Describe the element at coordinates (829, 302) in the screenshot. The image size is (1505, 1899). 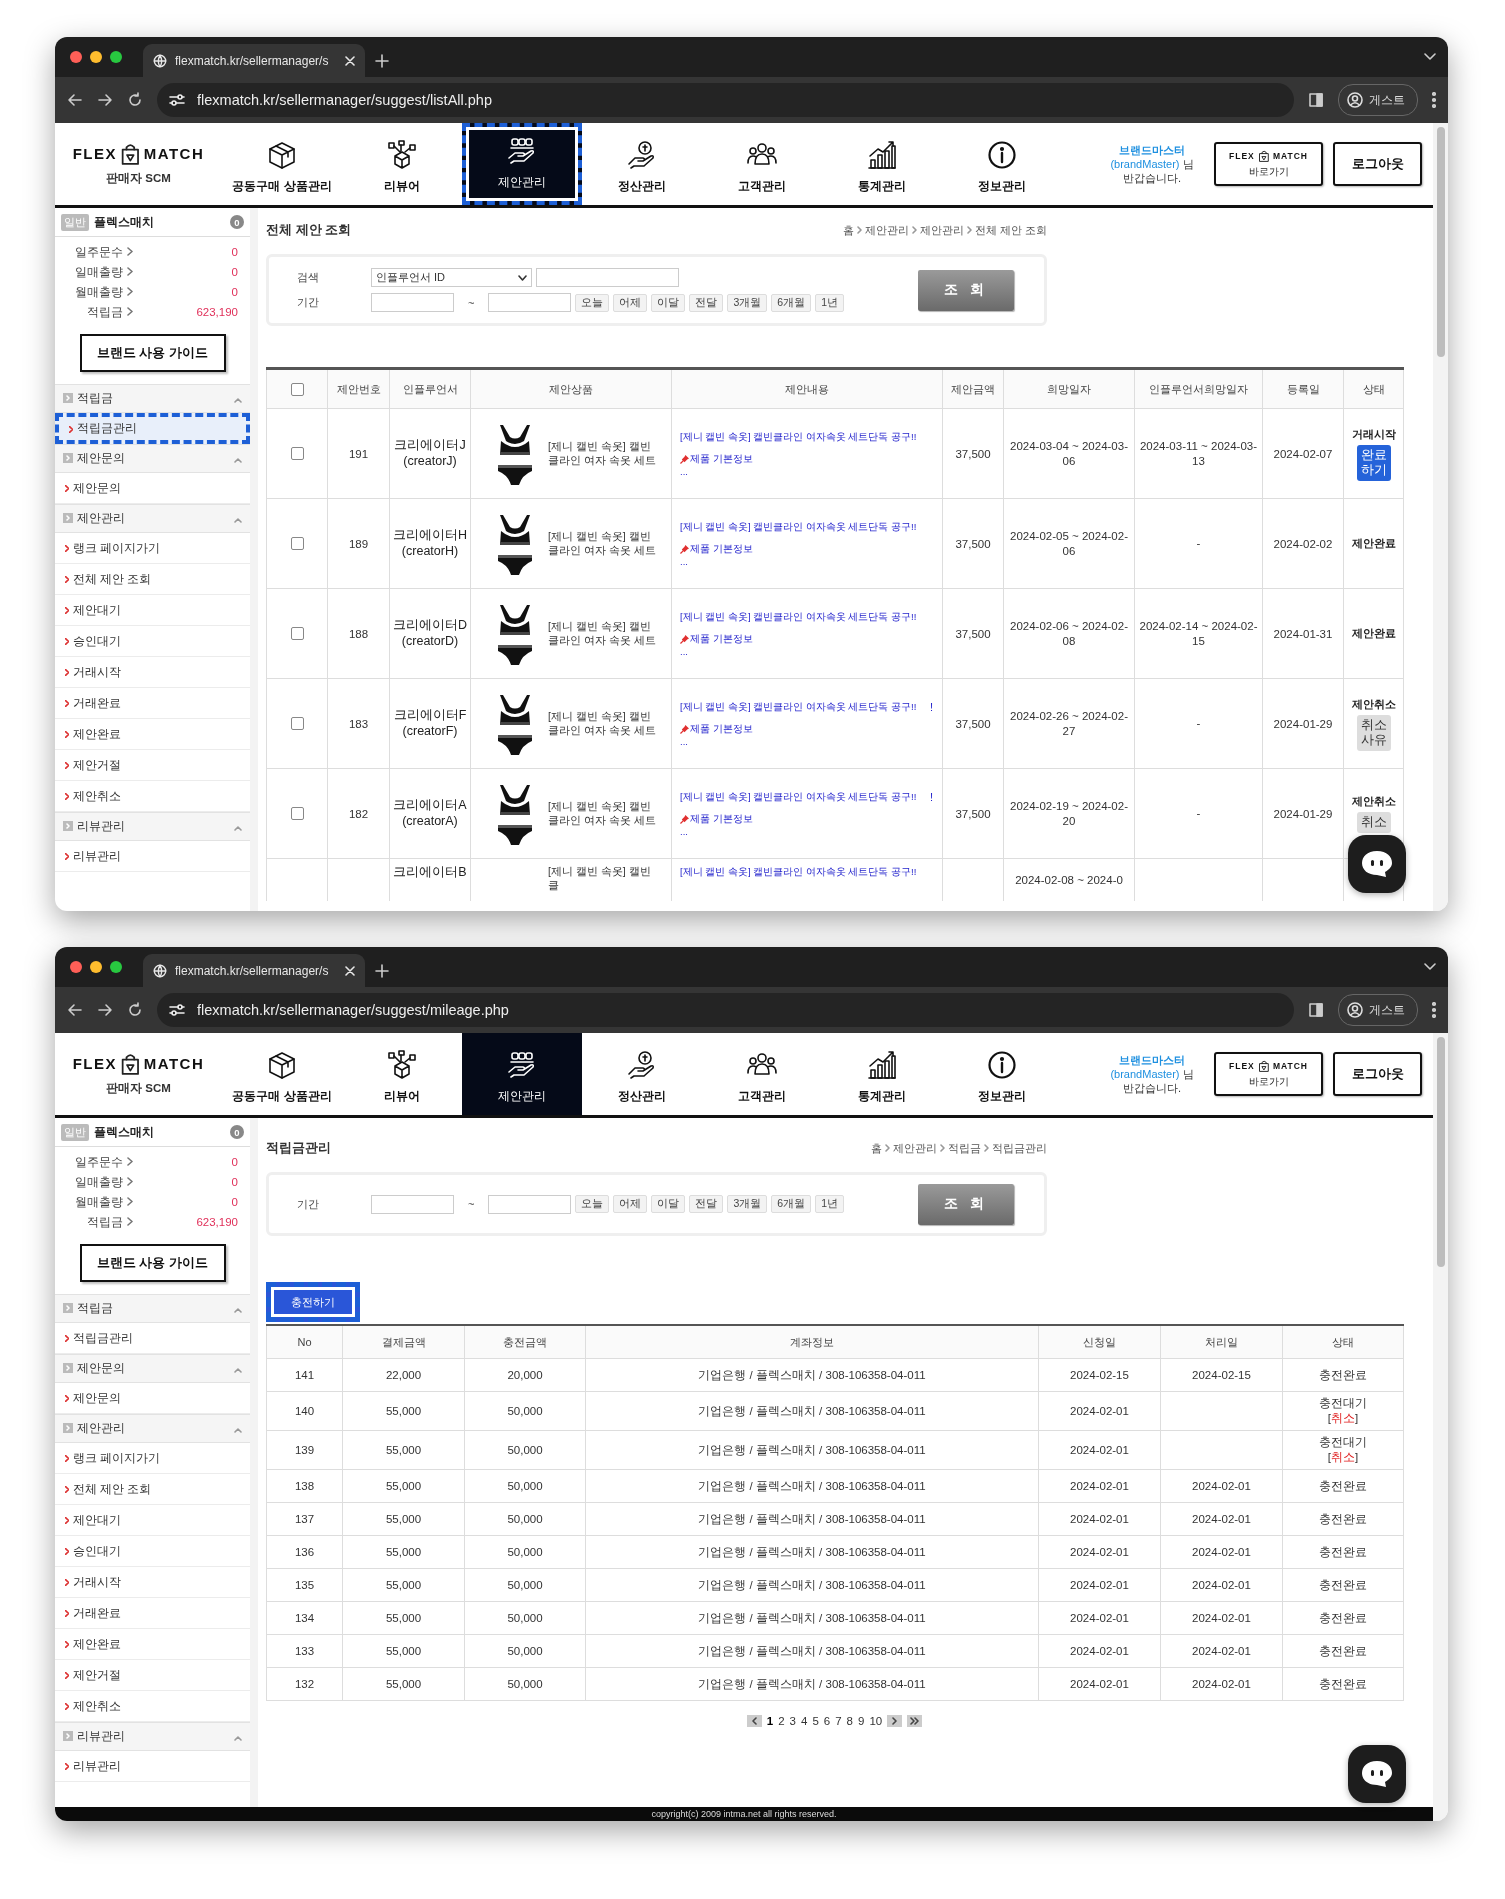
I see `period-button: 1년` at that location.